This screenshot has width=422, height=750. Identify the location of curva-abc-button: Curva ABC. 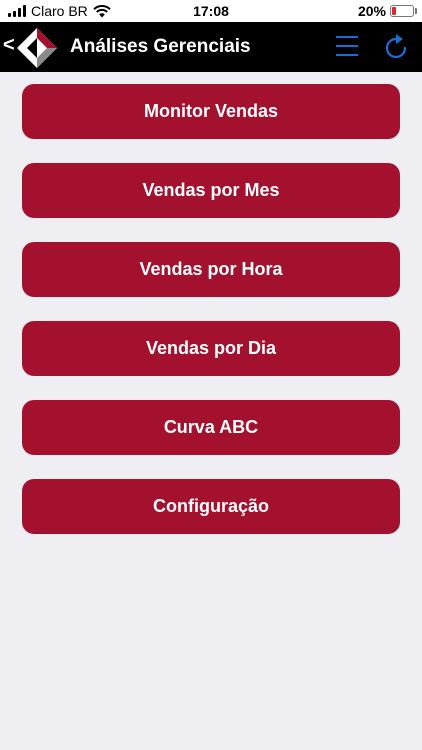
(211, 427).